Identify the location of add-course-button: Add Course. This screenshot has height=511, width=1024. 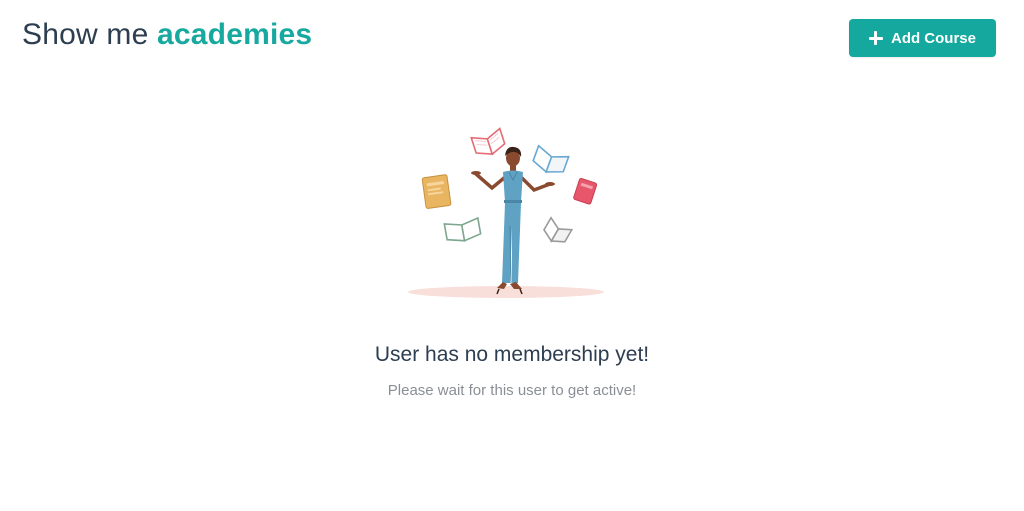
(922, 38).